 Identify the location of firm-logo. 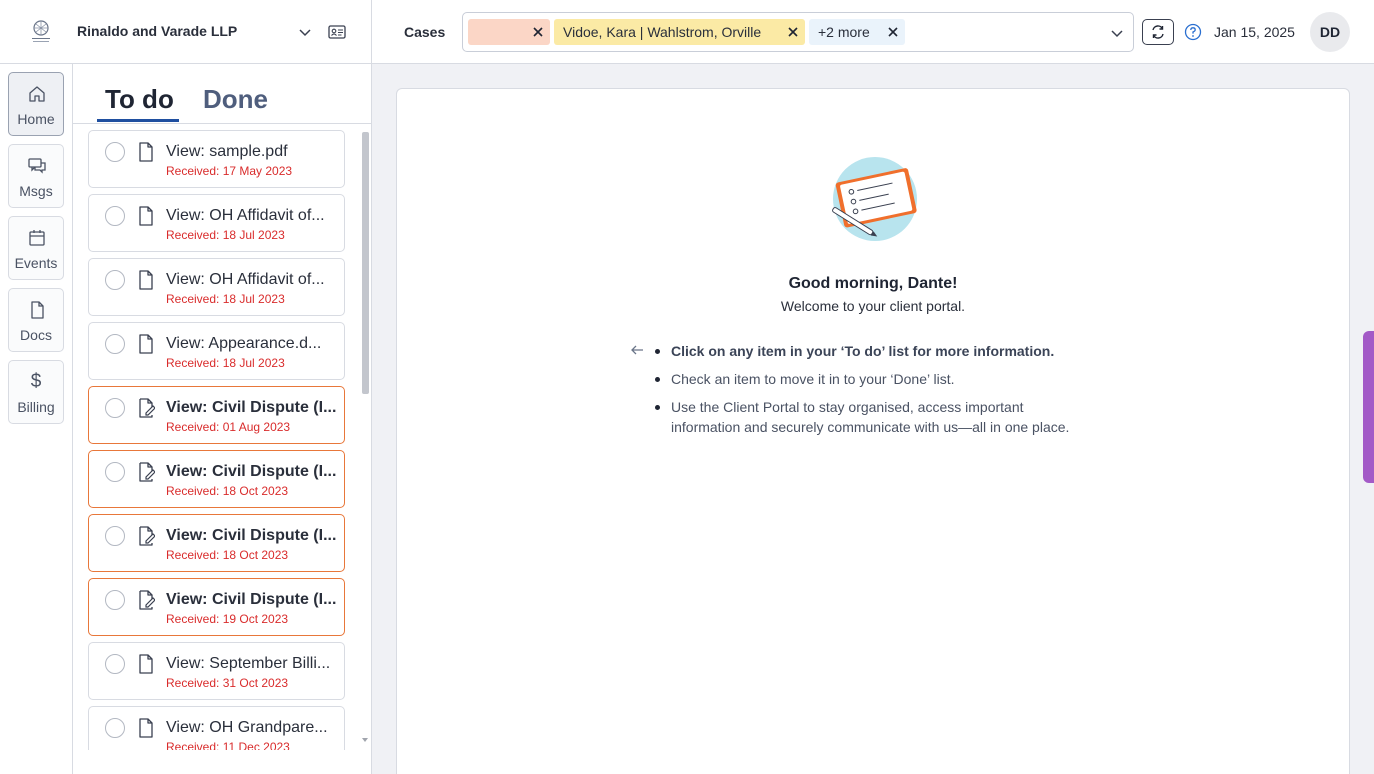
(41, 31).